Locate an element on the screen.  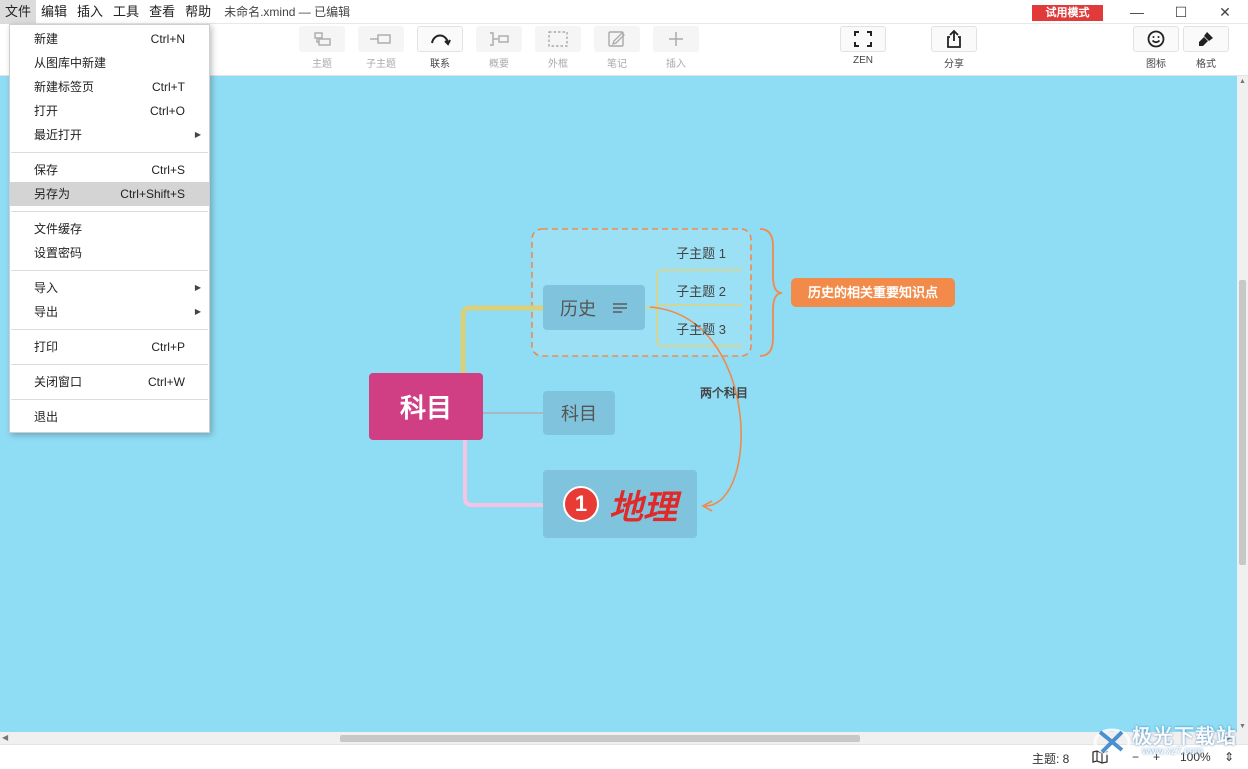
menu-item-open: 打开 Ctrl+O is located at coordinates (109, 111).